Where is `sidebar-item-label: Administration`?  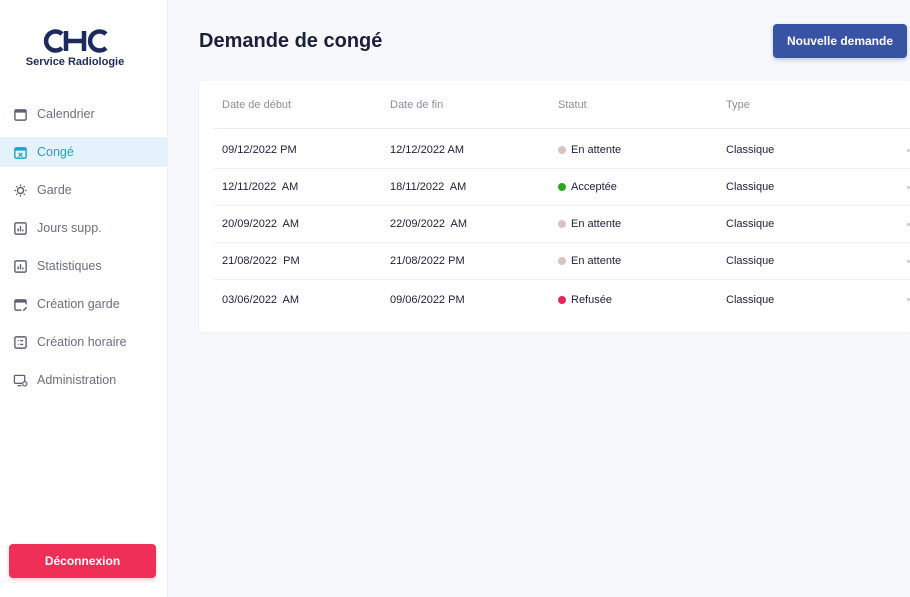
sidebar-item-label: Administration is located at coordinates (77, 380).